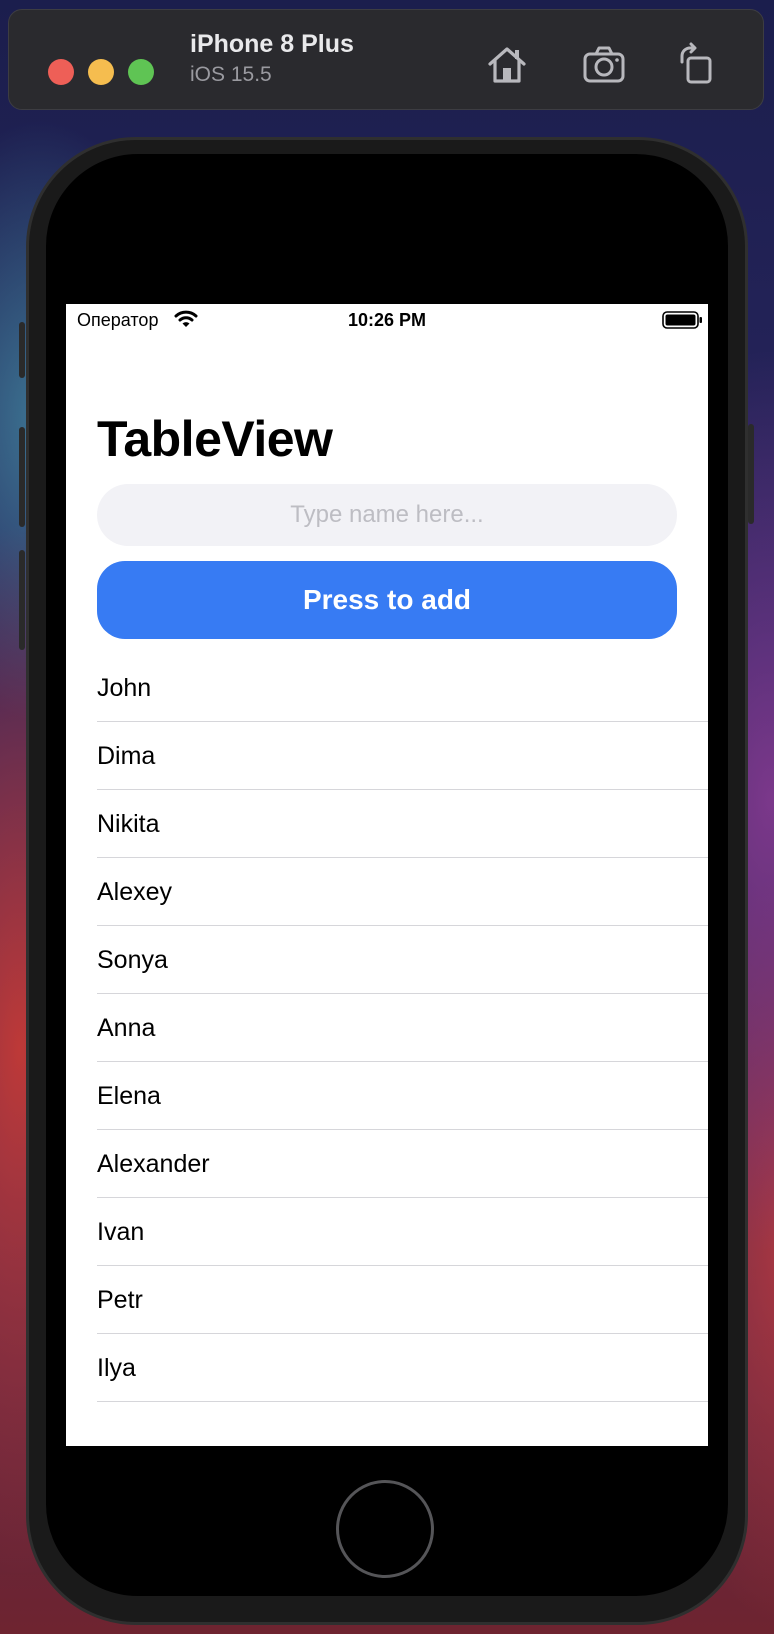  What do you see at coordinates (387, 756) in the screenshot?
I see `table-row: Dima` at bounding box center [387, 756].